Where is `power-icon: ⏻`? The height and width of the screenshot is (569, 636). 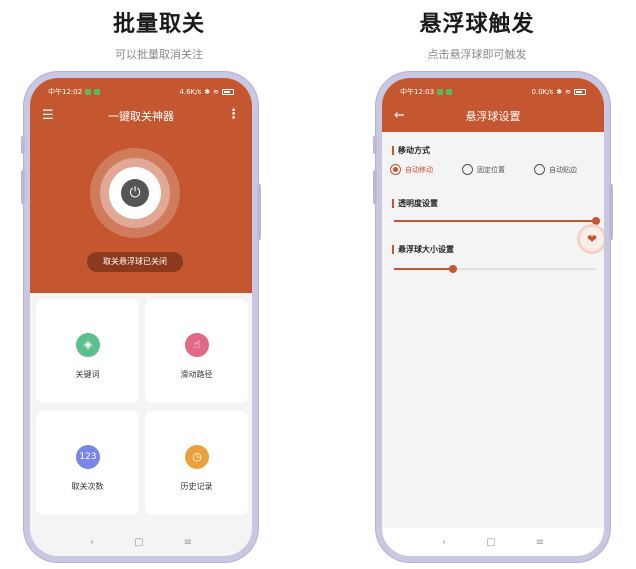
power-icon: ⏻ is located at coordinates (135, 193).